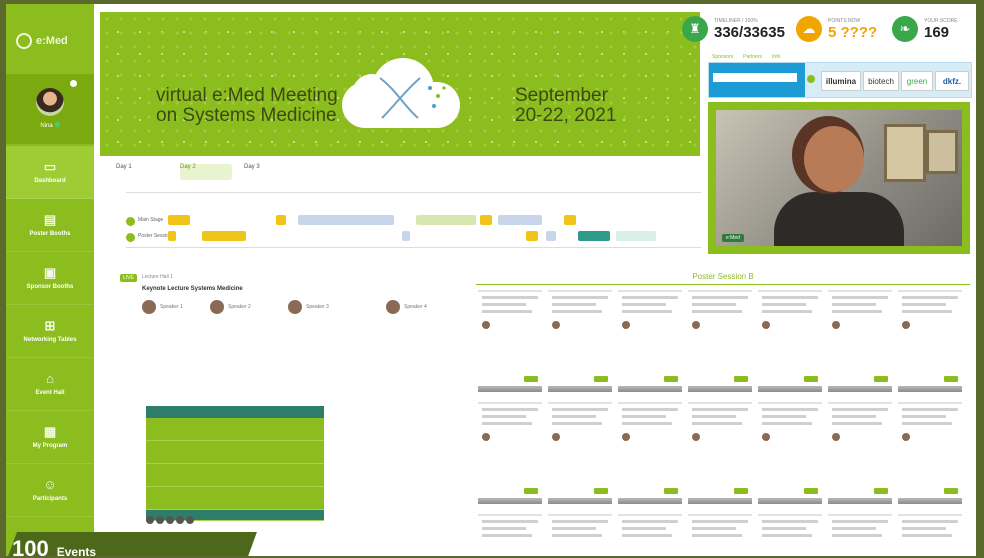 This screenshot has width=984, height=558. What do you see at coordinates (733, 238) in the screenshot?
I see `video-badge: e:Med` at bounding box center [733, 238].